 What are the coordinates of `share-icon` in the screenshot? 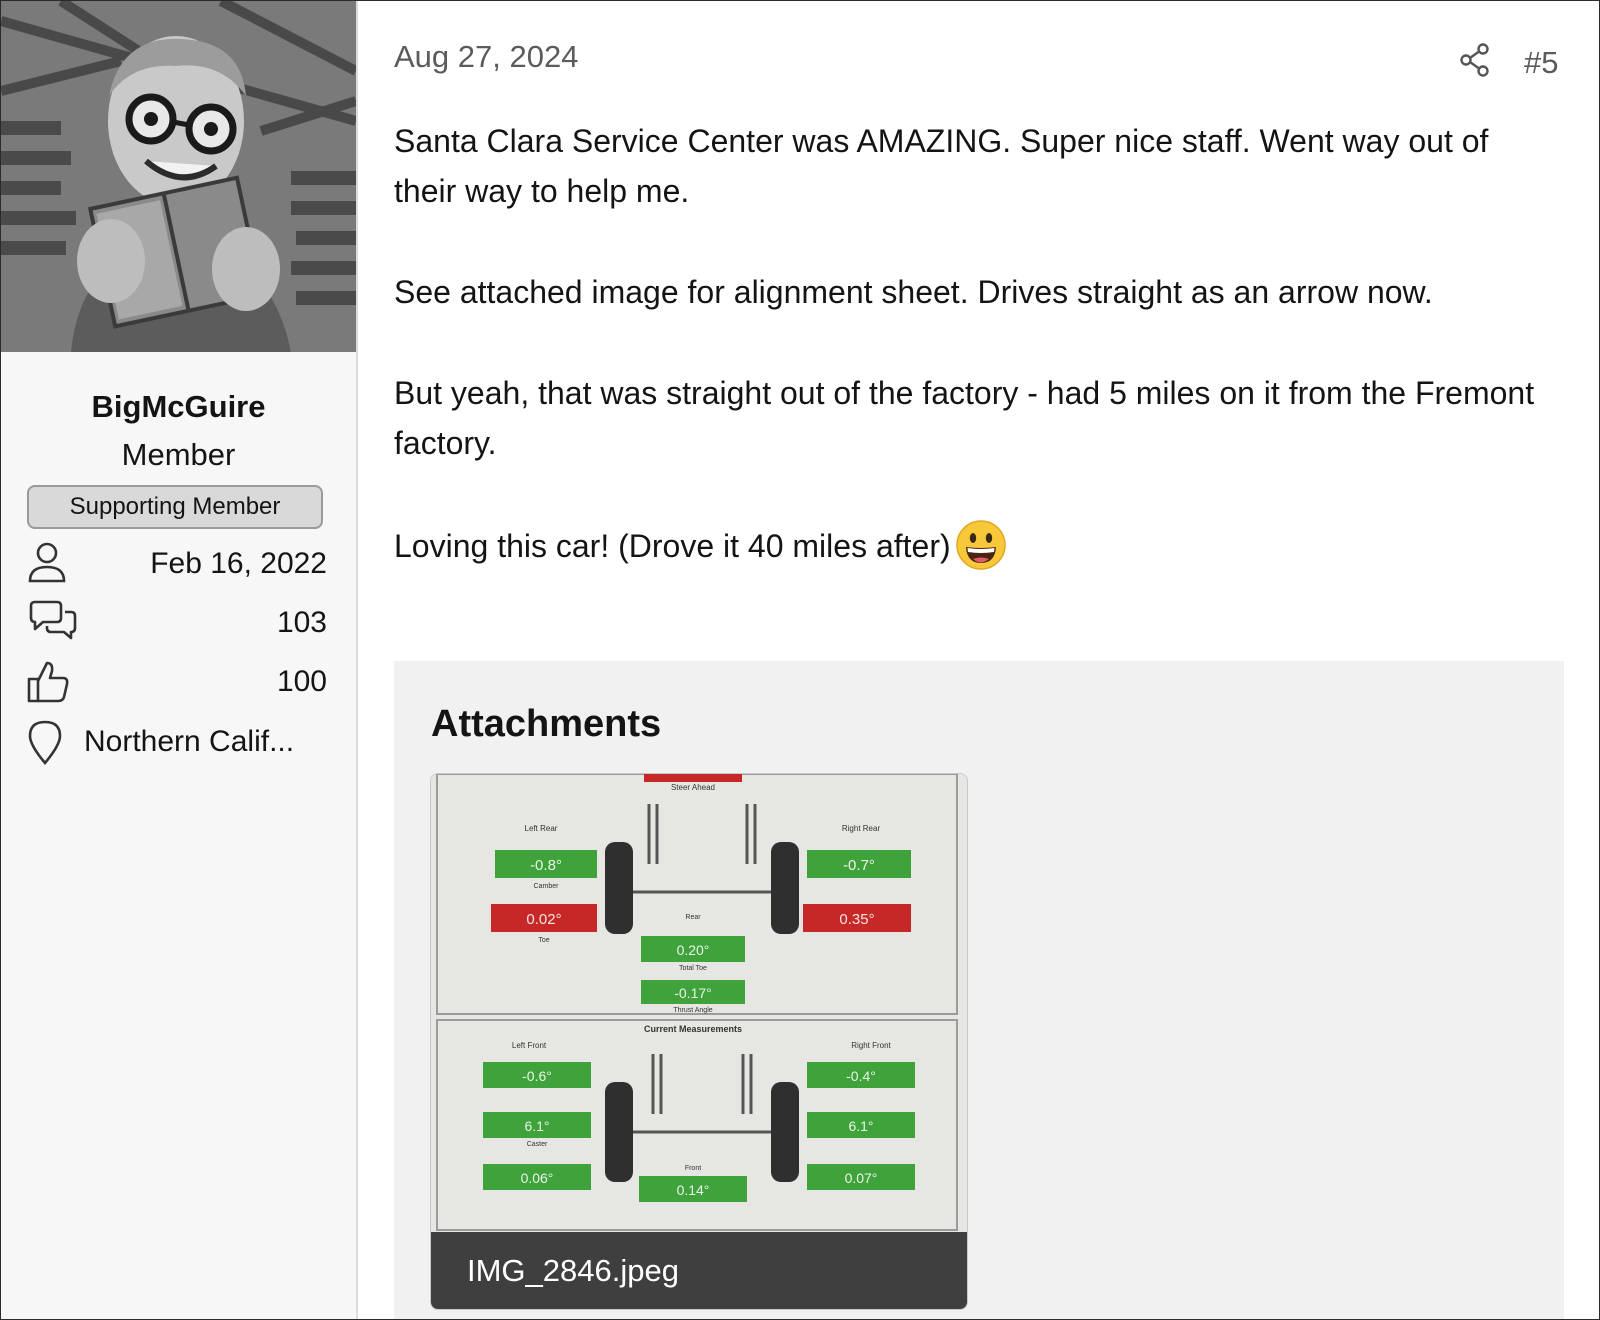 It's located at (1475, 62).